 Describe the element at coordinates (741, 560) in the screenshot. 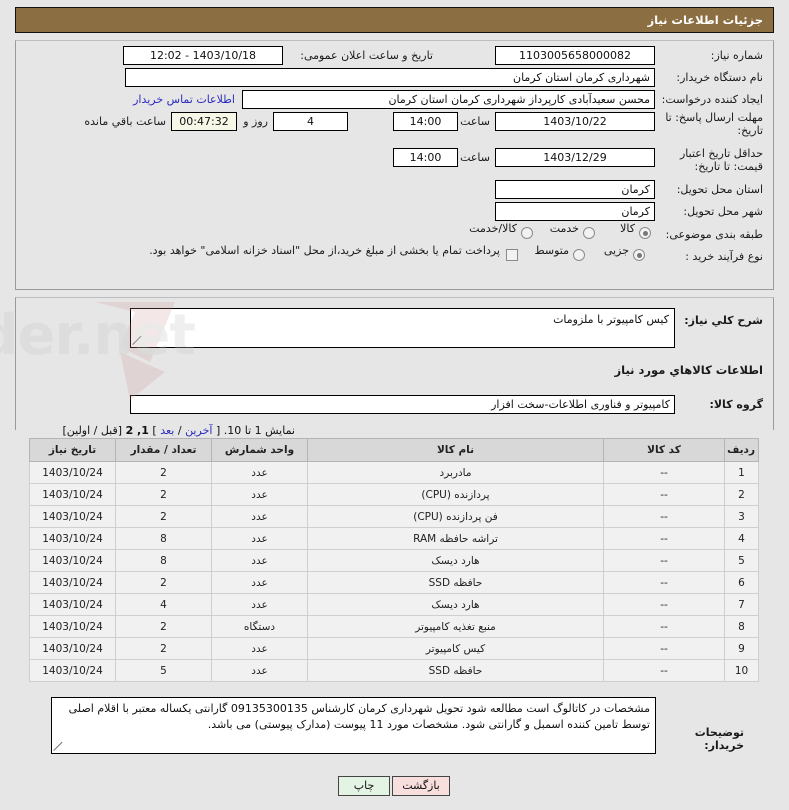

I see `cell-row: 5` at that location.